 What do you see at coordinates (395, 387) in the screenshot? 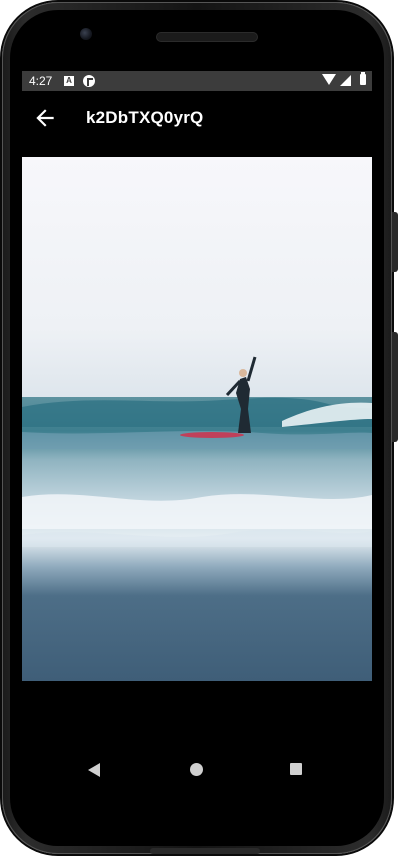
I see `power-button` at bounding box center [395, 387].